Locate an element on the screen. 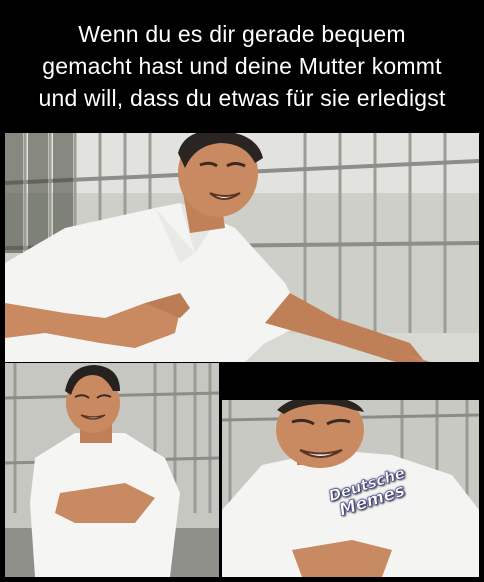 Image resolution: width=484 pixels, height=582 pixels. caption-line-1: Wenn du es dir gerade bequem is located at coordinates (242, 34).